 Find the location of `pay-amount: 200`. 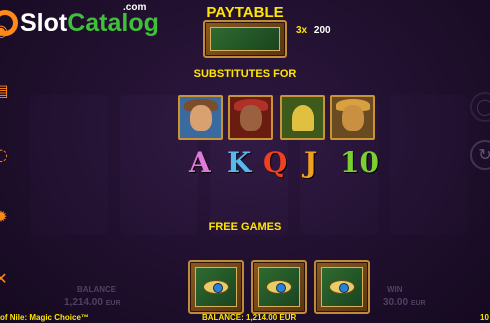

pay-amount: 200 is located at coordinates (322, 30).